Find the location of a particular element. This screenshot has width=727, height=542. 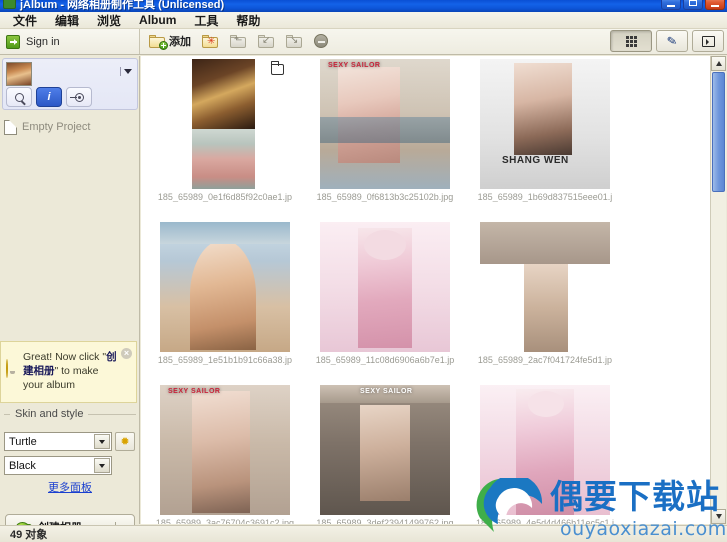

thumbnail-caption: SHANG WEN is located at coordinates (535, 160).